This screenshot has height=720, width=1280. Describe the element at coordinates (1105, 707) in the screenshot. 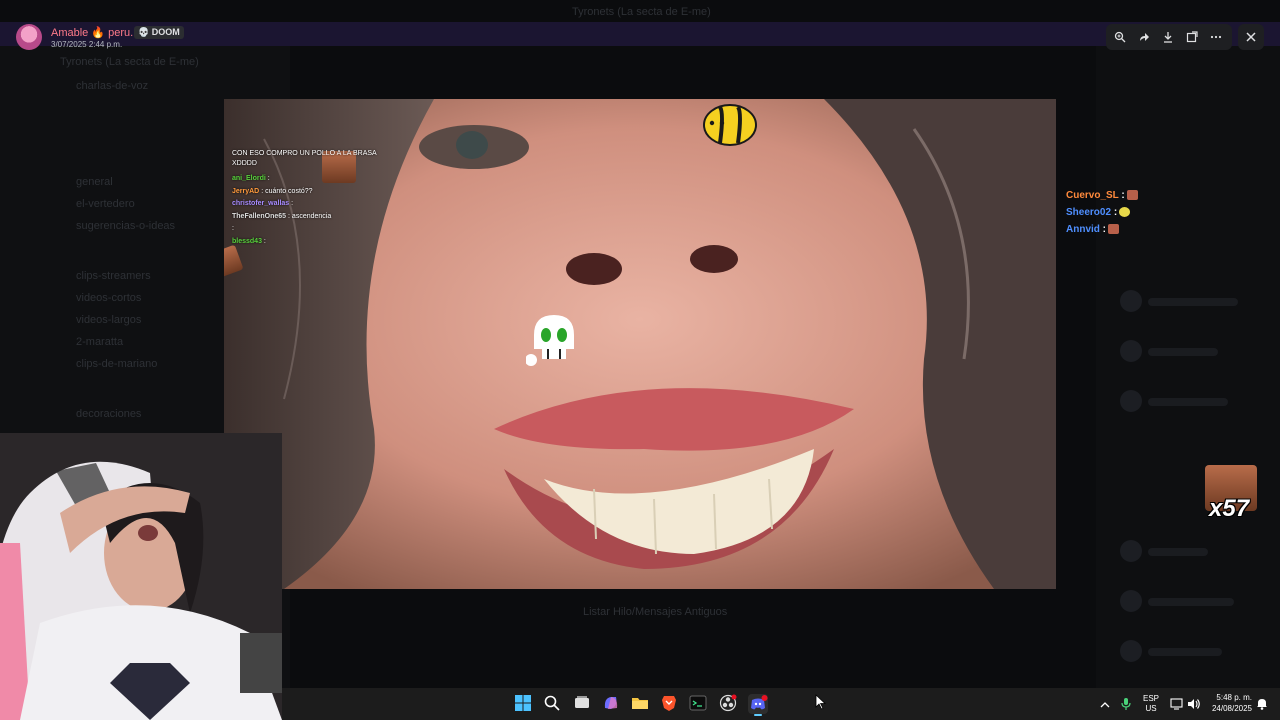

I see `chevron-up-icon` at that location.